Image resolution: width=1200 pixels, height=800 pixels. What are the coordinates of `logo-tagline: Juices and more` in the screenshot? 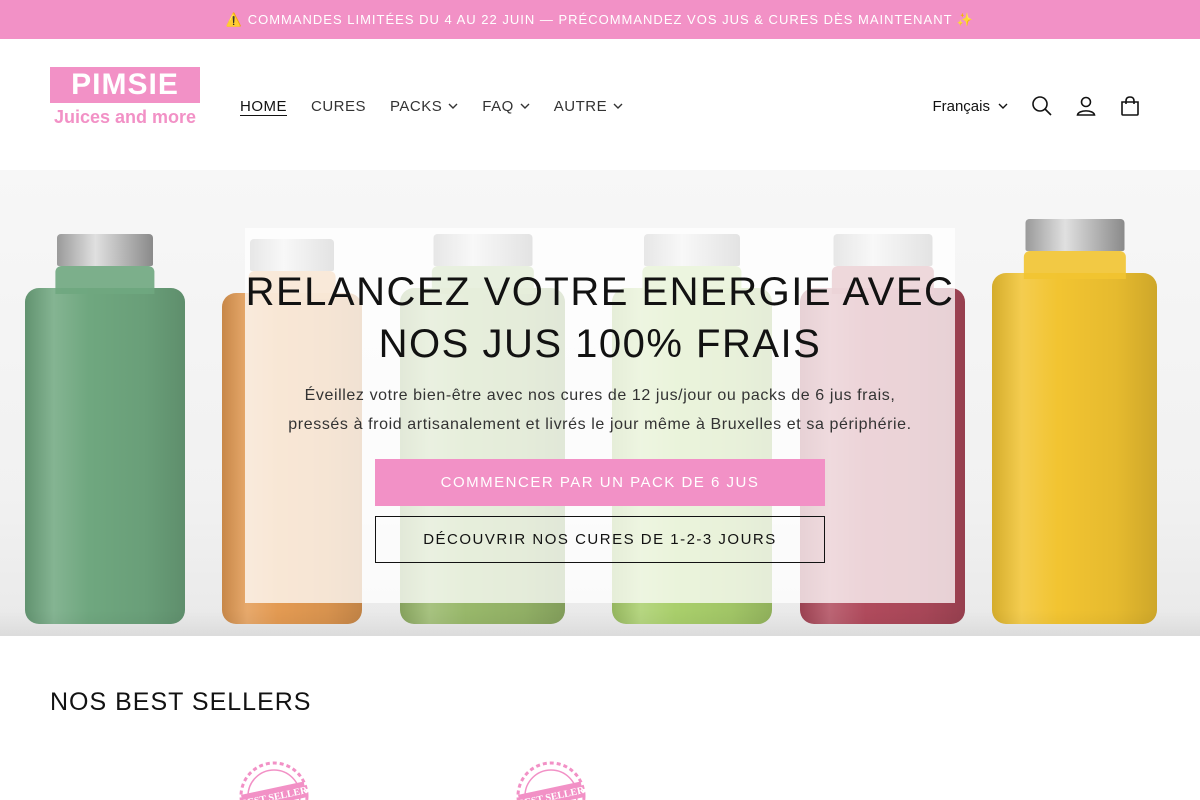 It's located at (125, 116).